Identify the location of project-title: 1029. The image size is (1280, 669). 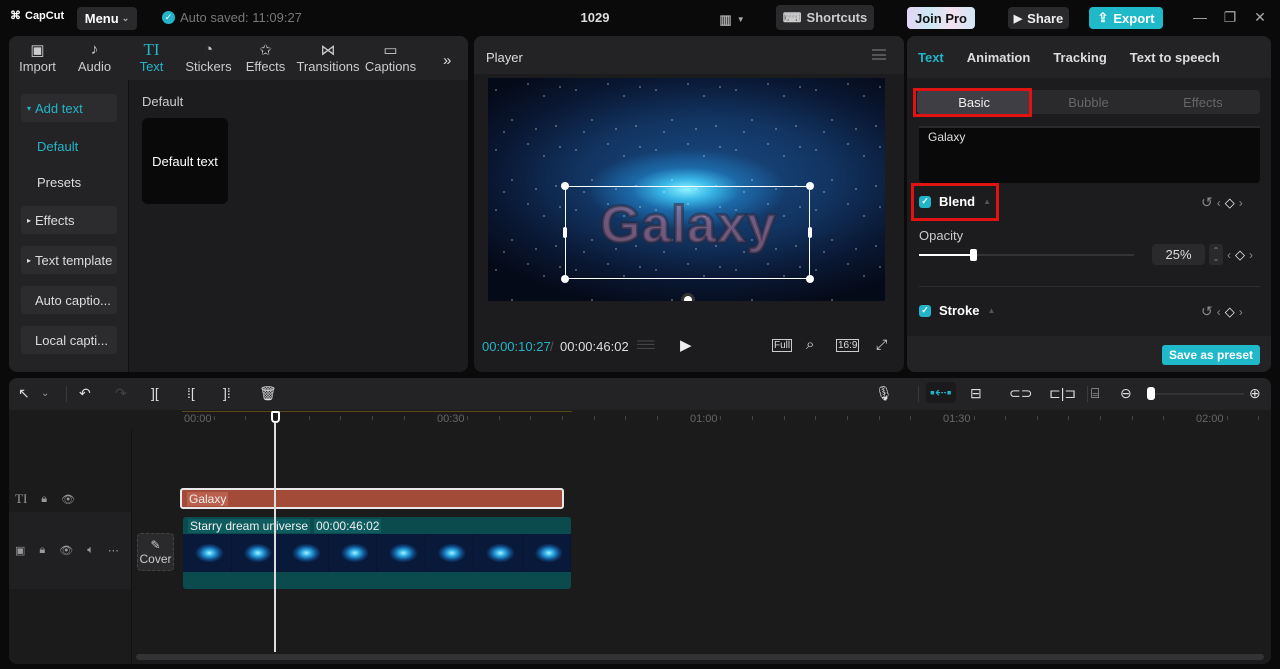
(595, 17).